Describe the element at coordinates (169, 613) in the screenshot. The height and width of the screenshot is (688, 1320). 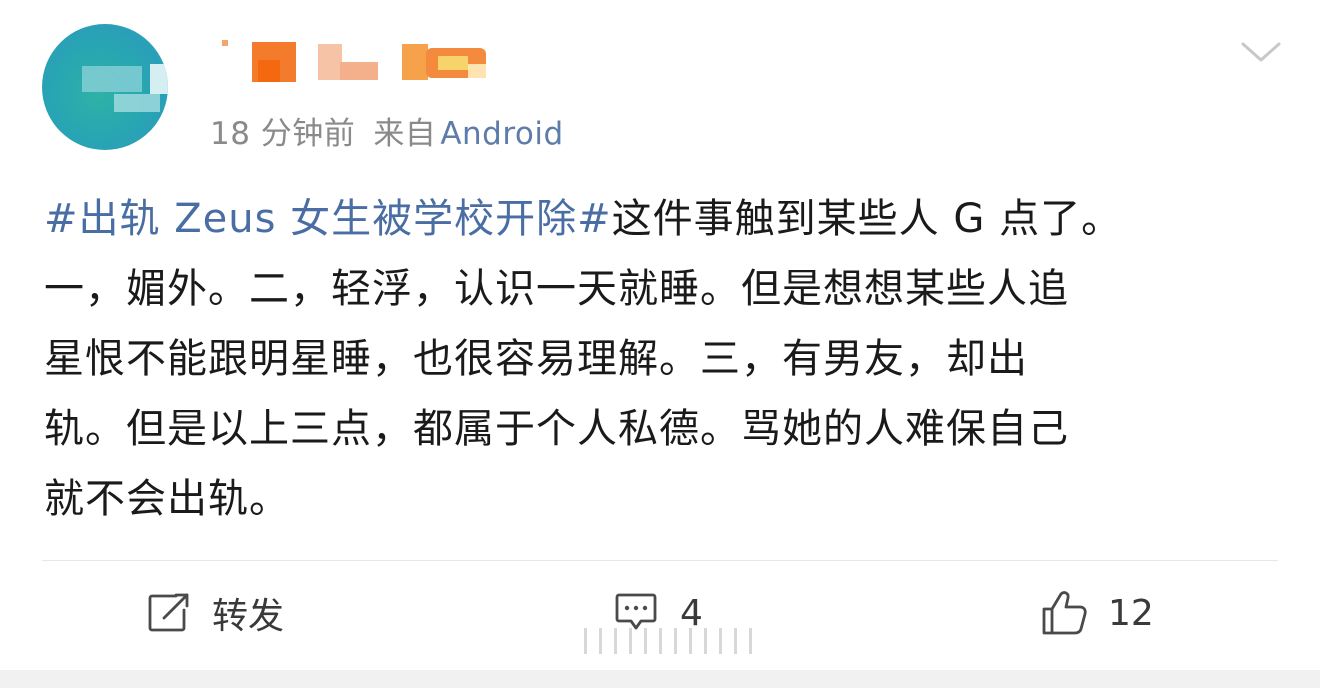
I see `repost-icon` at that location.